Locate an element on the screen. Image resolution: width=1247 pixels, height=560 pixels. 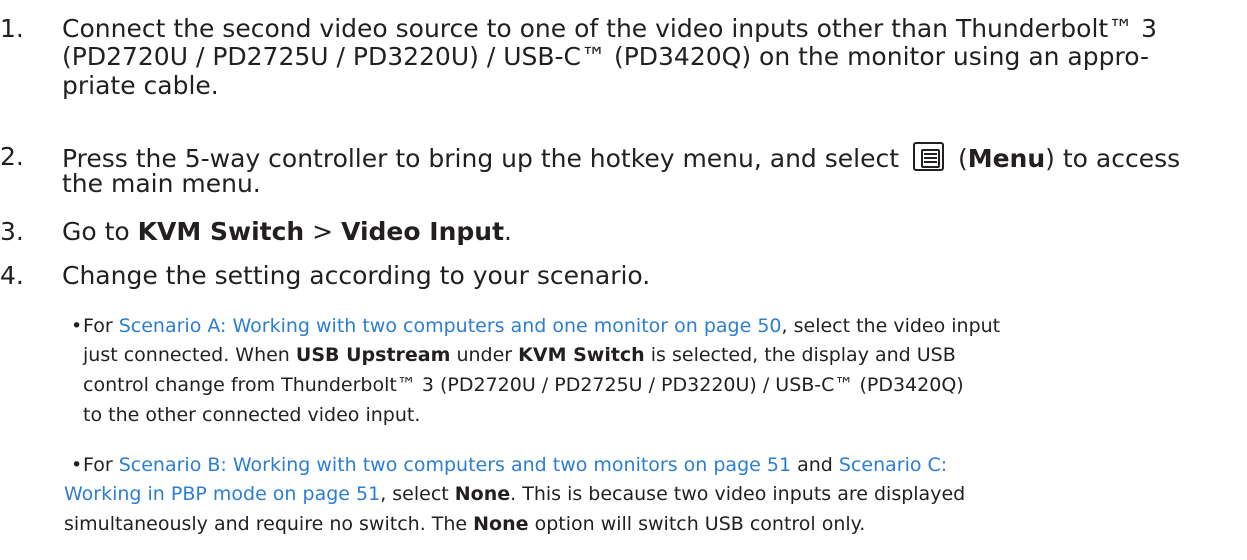
step-number: 3. is located at coordinates (12, 231).